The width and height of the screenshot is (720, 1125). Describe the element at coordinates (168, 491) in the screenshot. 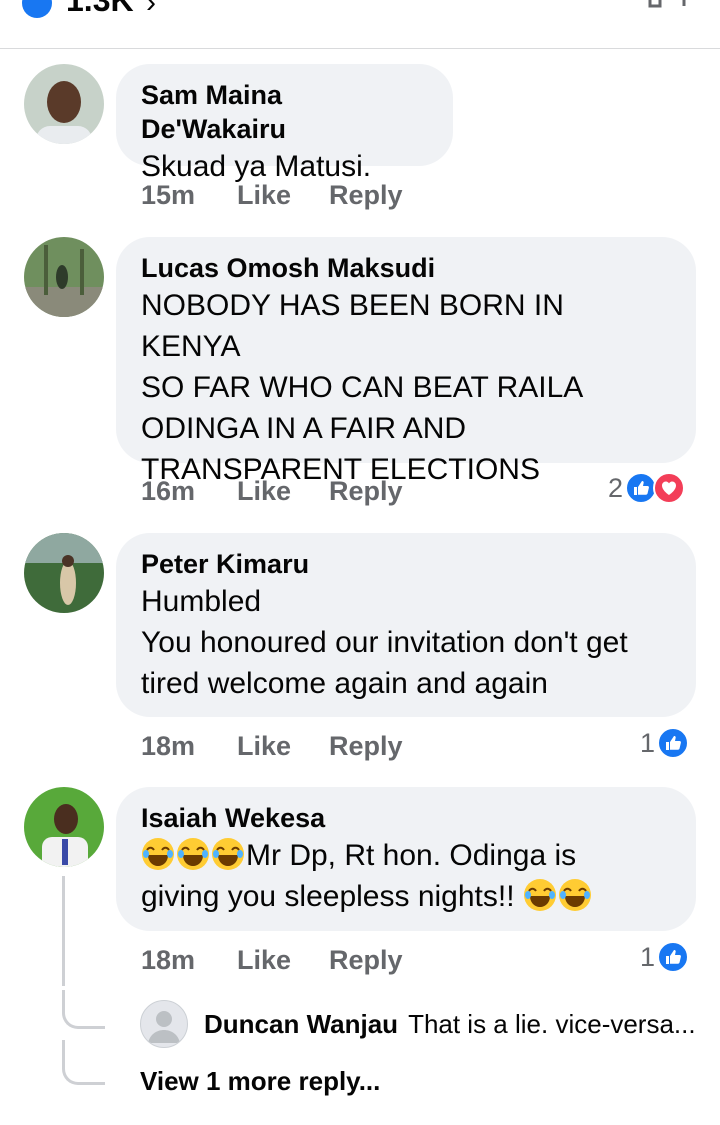

I see `comment-timestamp: 16m` at that location.